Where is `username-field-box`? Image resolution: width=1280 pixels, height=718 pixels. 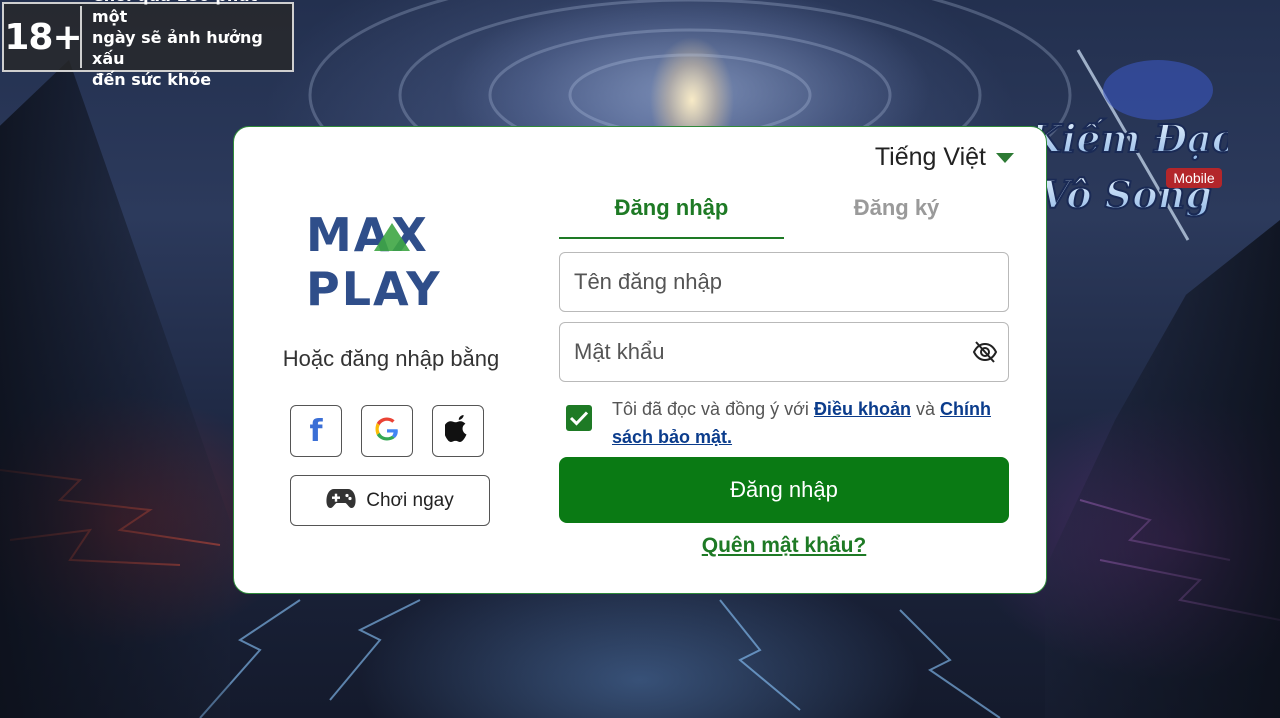 username-field-box is located at coordinates (784, 282).